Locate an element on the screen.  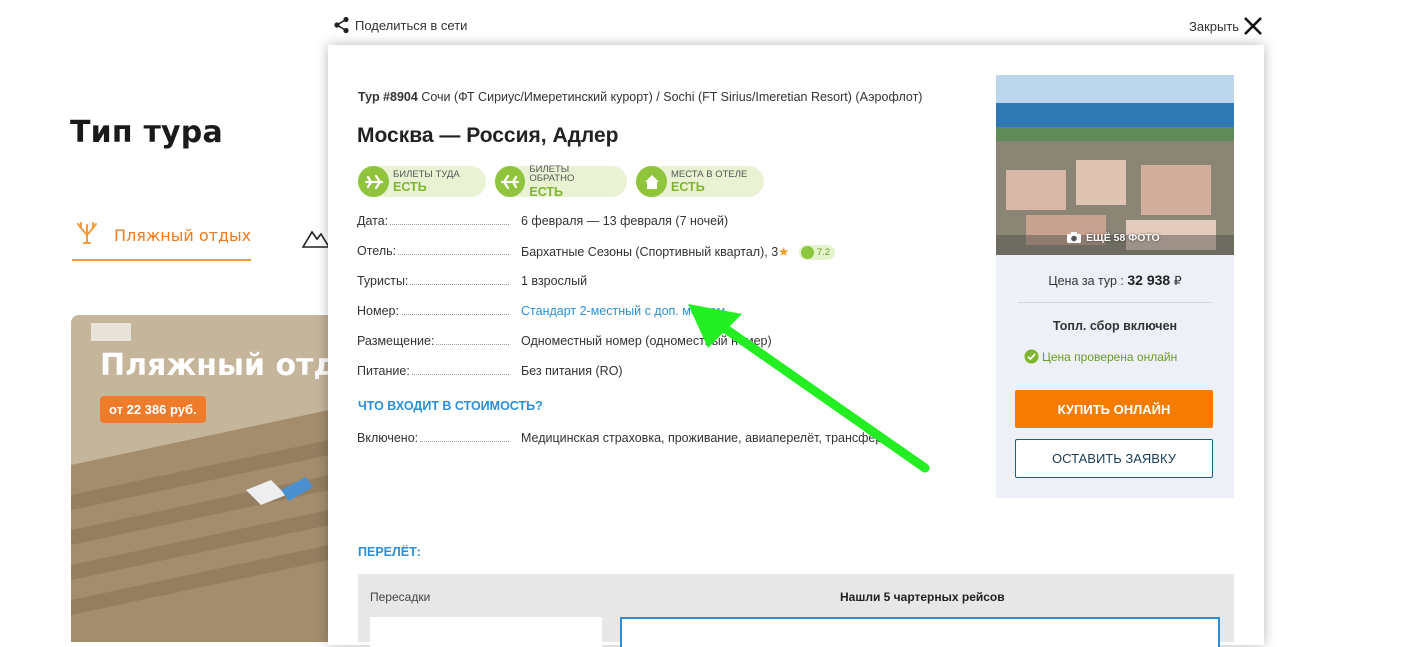
hotel-photo-image is located at coordinates (1115, 165).